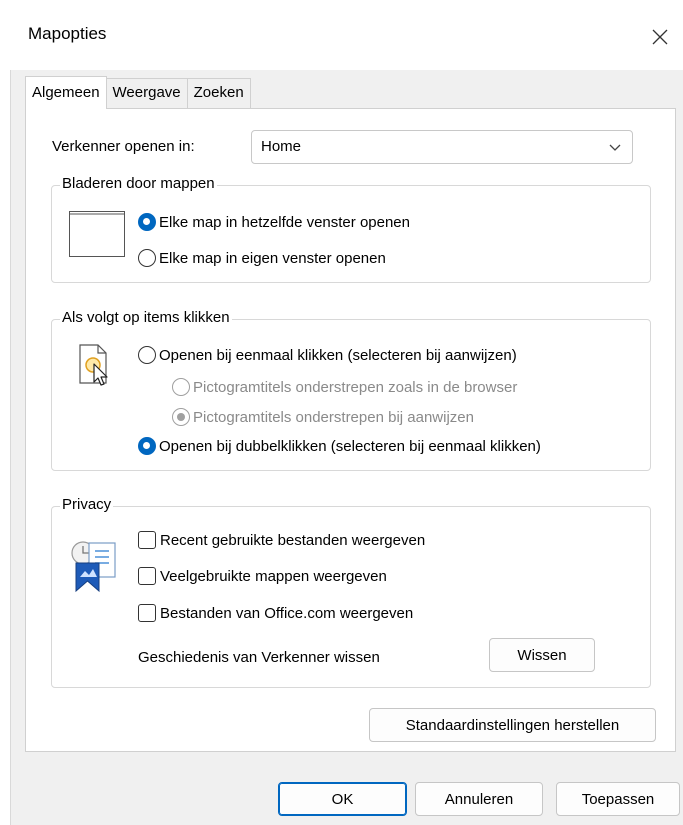 This screenshot has width=683, height=825. What do you see at coordinates (293, 540) in the screenshot?
I see `check-recent-files-label: Recent gebruikte bestanden weergeven` at bounding box center [293, 540].